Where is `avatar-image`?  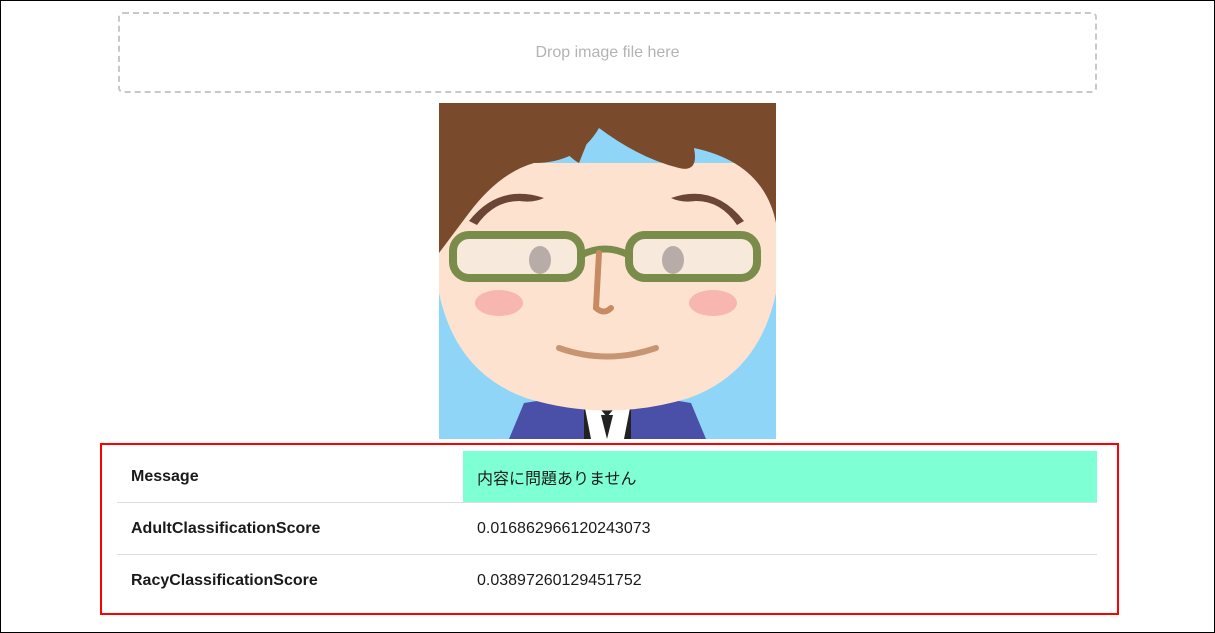
avatar-image is located at coordinates (607, 271).